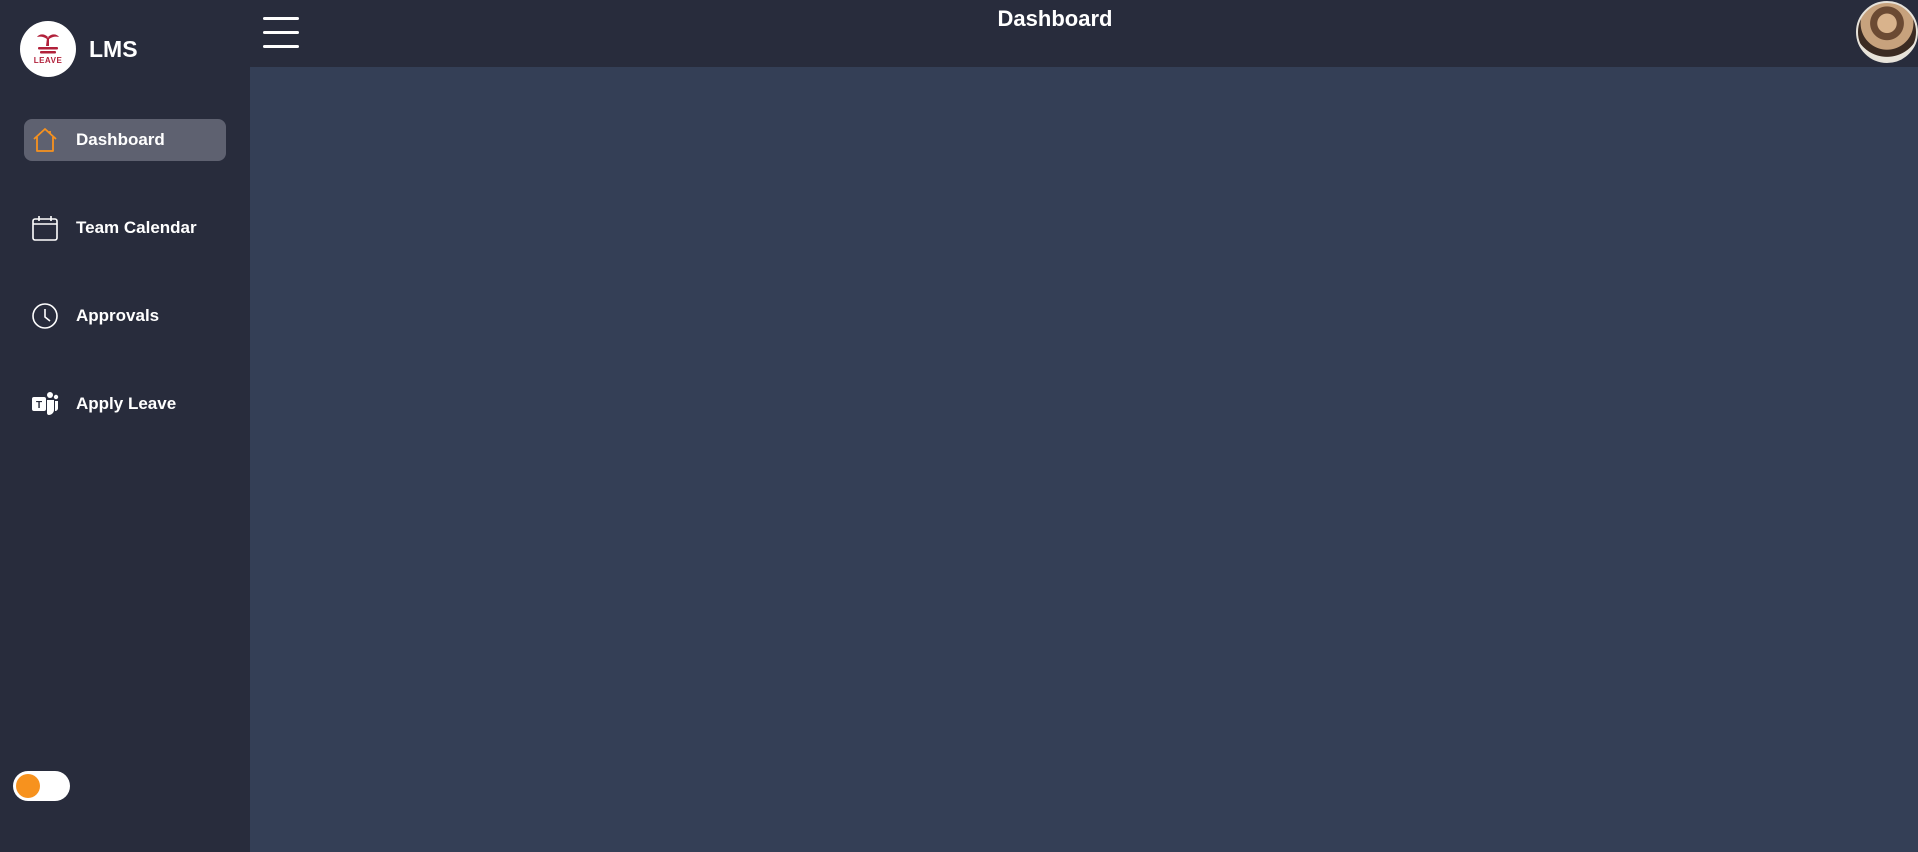  I want to click on sidebar-item-label: Approvals, so click(118, 315).